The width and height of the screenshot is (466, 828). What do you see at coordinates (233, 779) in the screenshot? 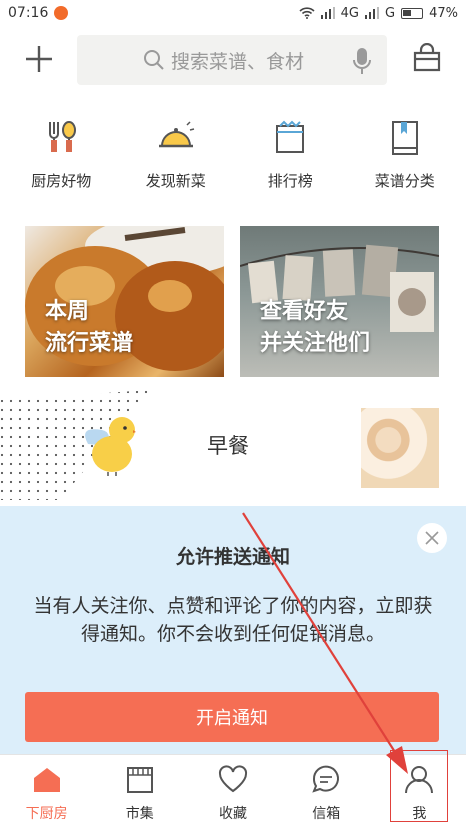
I see `heart-icon` at bounding box center [233, 779].